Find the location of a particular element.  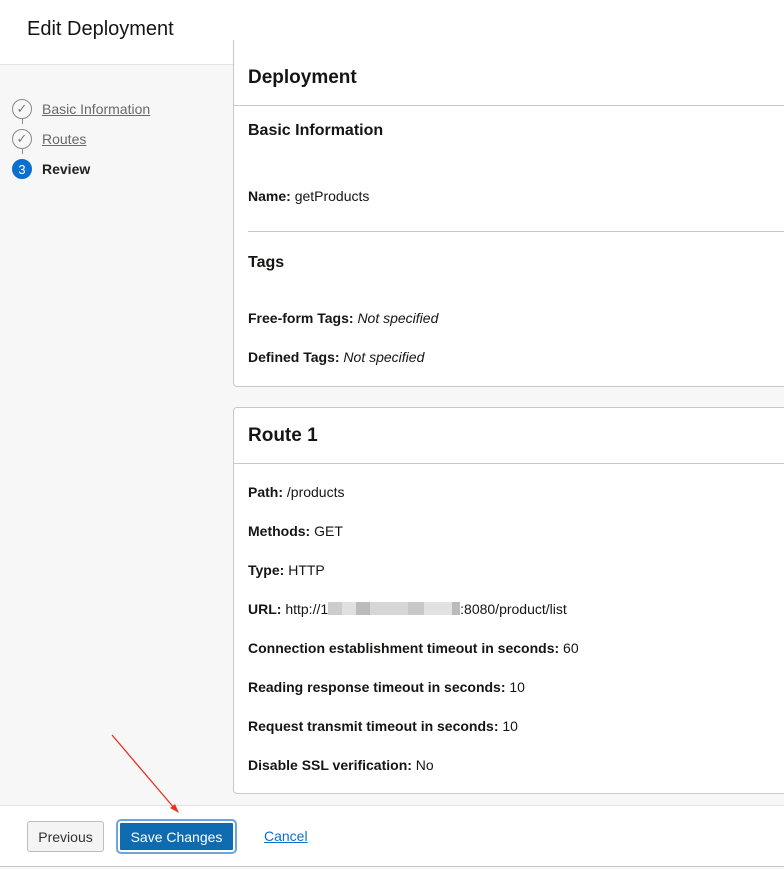

transmit-timeout-row: Request transmit timeout in seconds: 10 is located at coordinates (383, 726).